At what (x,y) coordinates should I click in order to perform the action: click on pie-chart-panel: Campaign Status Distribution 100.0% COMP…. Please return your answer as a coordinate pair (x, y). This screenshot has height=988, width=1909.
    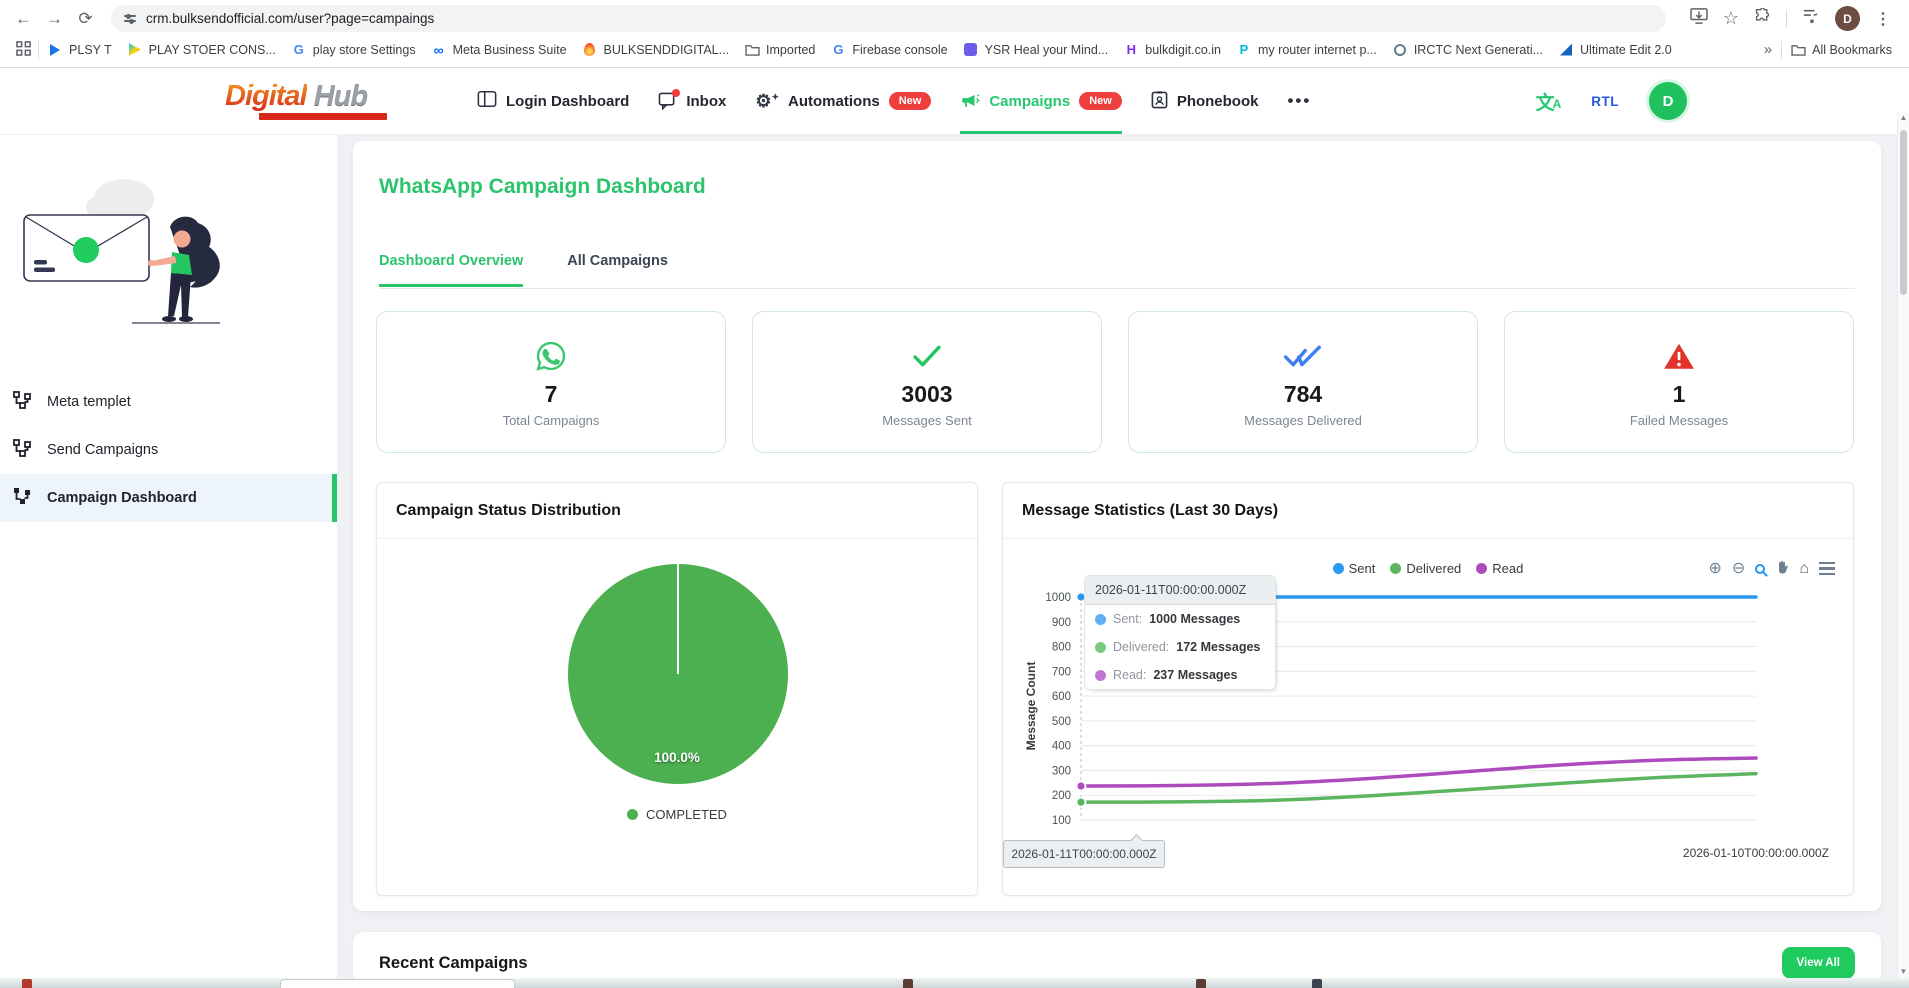
    Looking at the image, I should click on (677, 689).